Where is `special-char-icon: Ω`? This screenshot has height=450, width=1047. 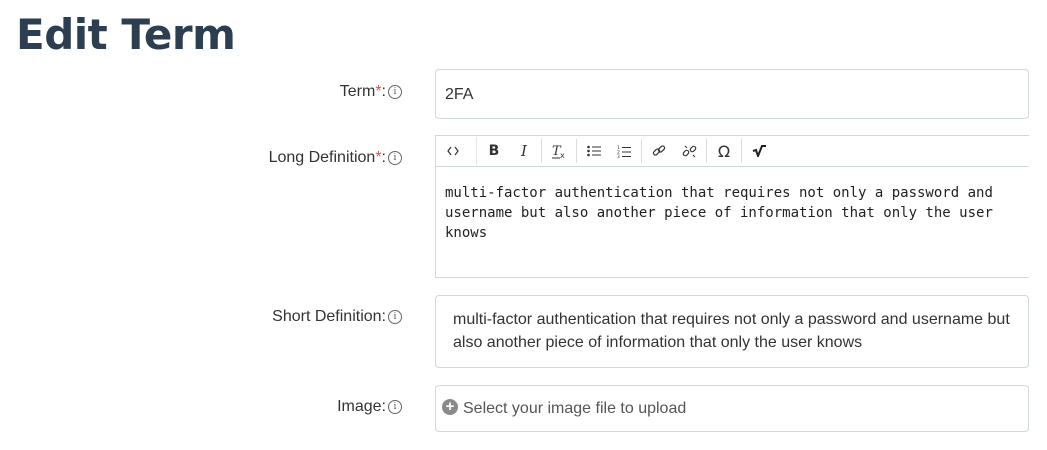 special-char-icon: Ω is located at coordinates (724, 151).